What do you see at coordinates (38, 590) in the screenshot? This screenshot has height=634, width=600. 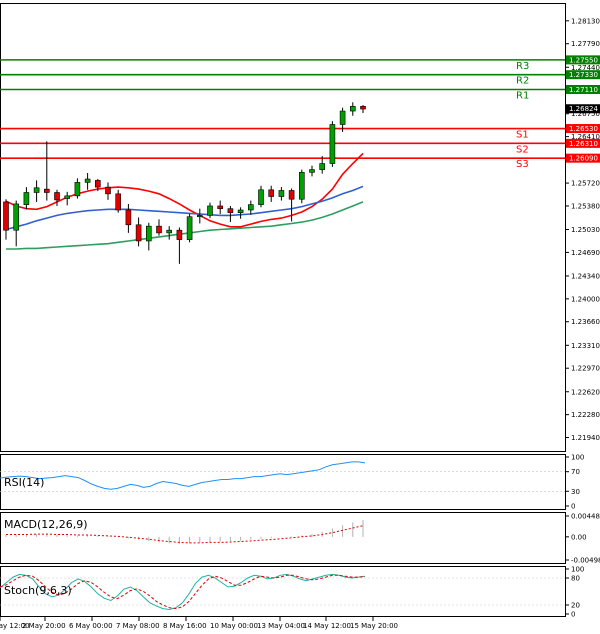 I see `stoch-label: Stoch(9,6,3)` at bounding box center [38, 590].